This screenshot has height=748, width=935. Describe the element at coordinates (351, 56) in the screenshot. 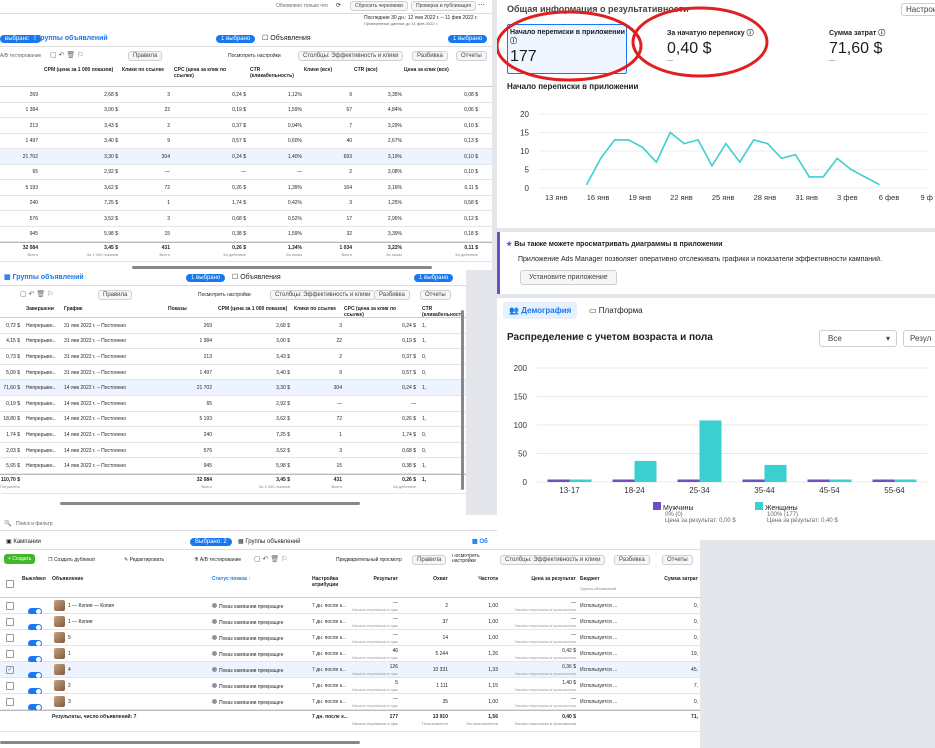

I see `columns-dropdown: Столбцы: Эффективность и клики` at that location.